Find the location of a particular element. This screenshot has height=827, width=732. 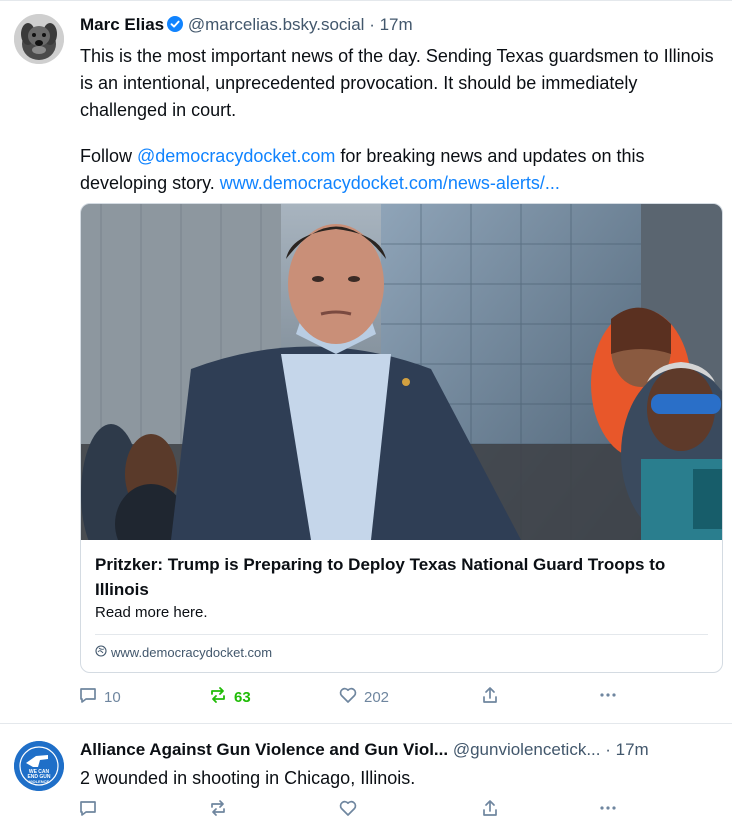

card-domain: www.democracydocket.com is located at coordinates (183, 652).